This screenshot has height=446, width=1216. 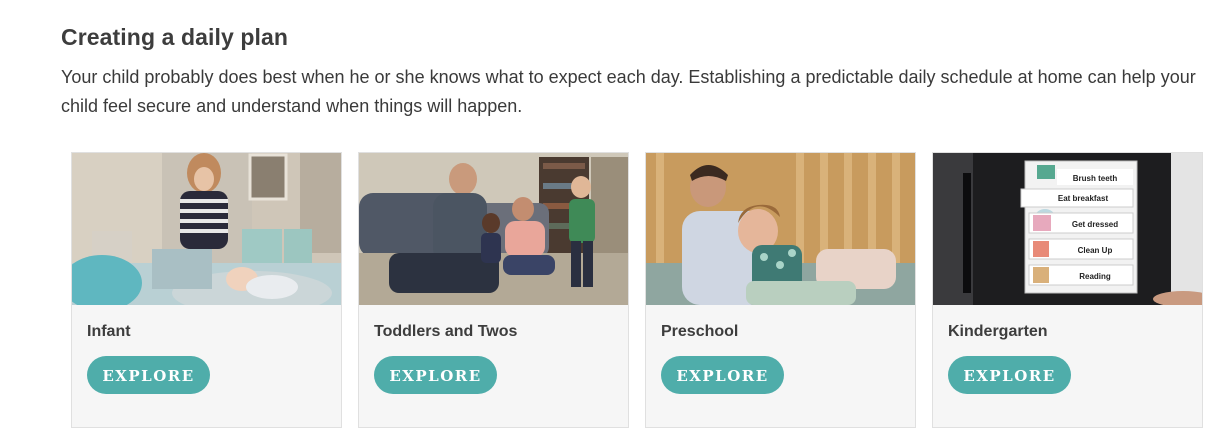 What do you see at coordinates (435, 375) in the screenshot?
I see `explore-toddlers-button: EXPLORE` at bounding box center [435, 375].